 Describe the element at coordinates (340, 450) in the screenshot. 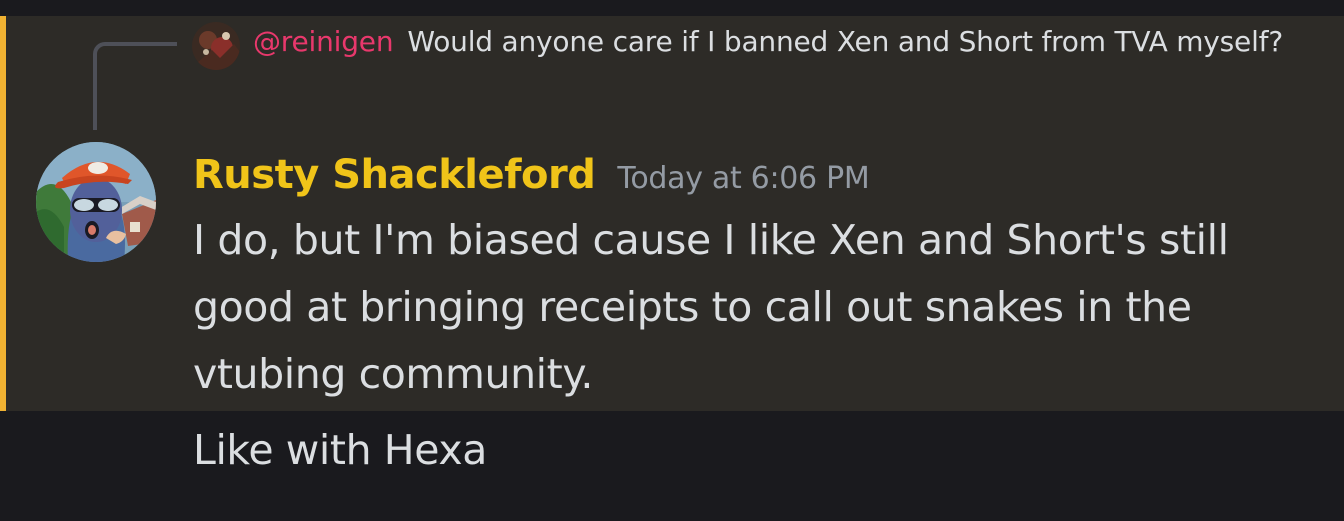

I see `followup-message-content: Like with Hexa` at that location.